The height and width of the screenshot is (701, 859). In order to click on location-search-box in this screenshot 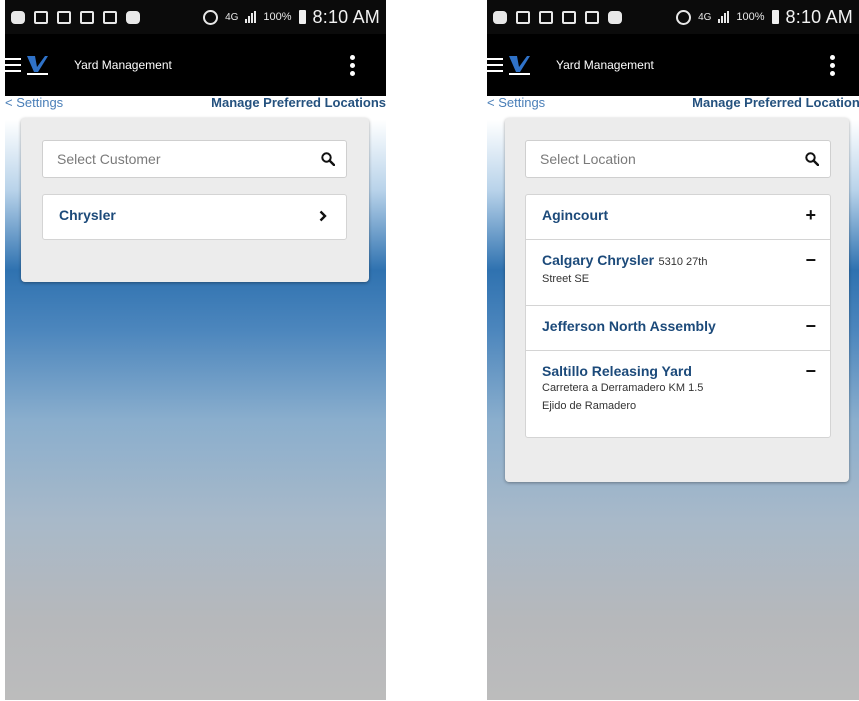, I will do `click(678, 159)`.